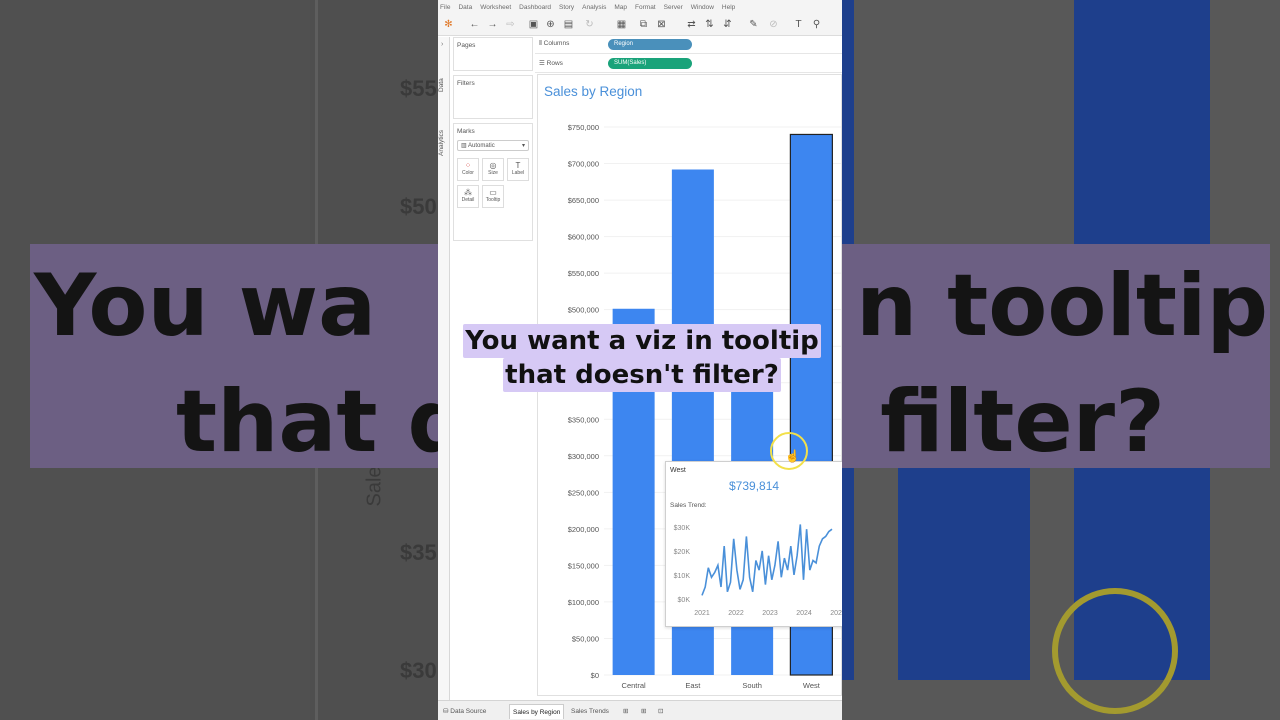 The width and height of the screenshot is (1280, 720). What do you see at coordinates (682, 552) in the screenshot?
I see `trend-y-tick: $20K` at bounding box center [682, 552].